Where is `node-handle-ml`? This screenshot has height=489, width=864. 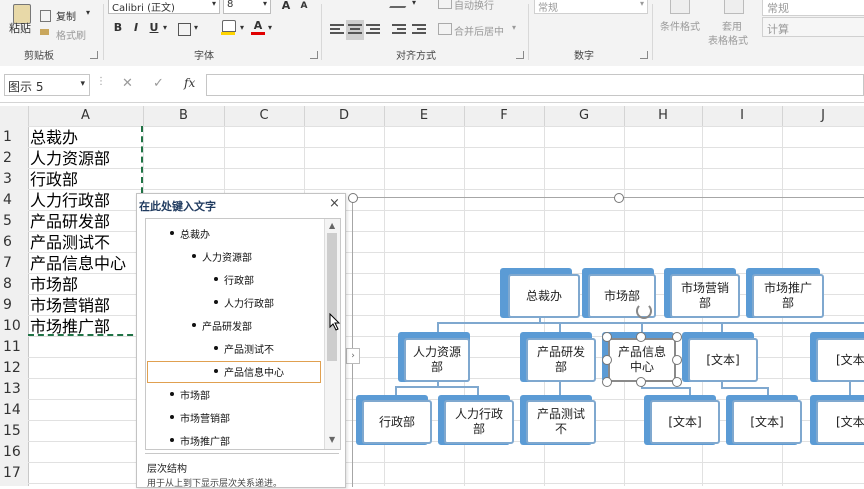
node-handle-ml is located at coordinates (607, 360).